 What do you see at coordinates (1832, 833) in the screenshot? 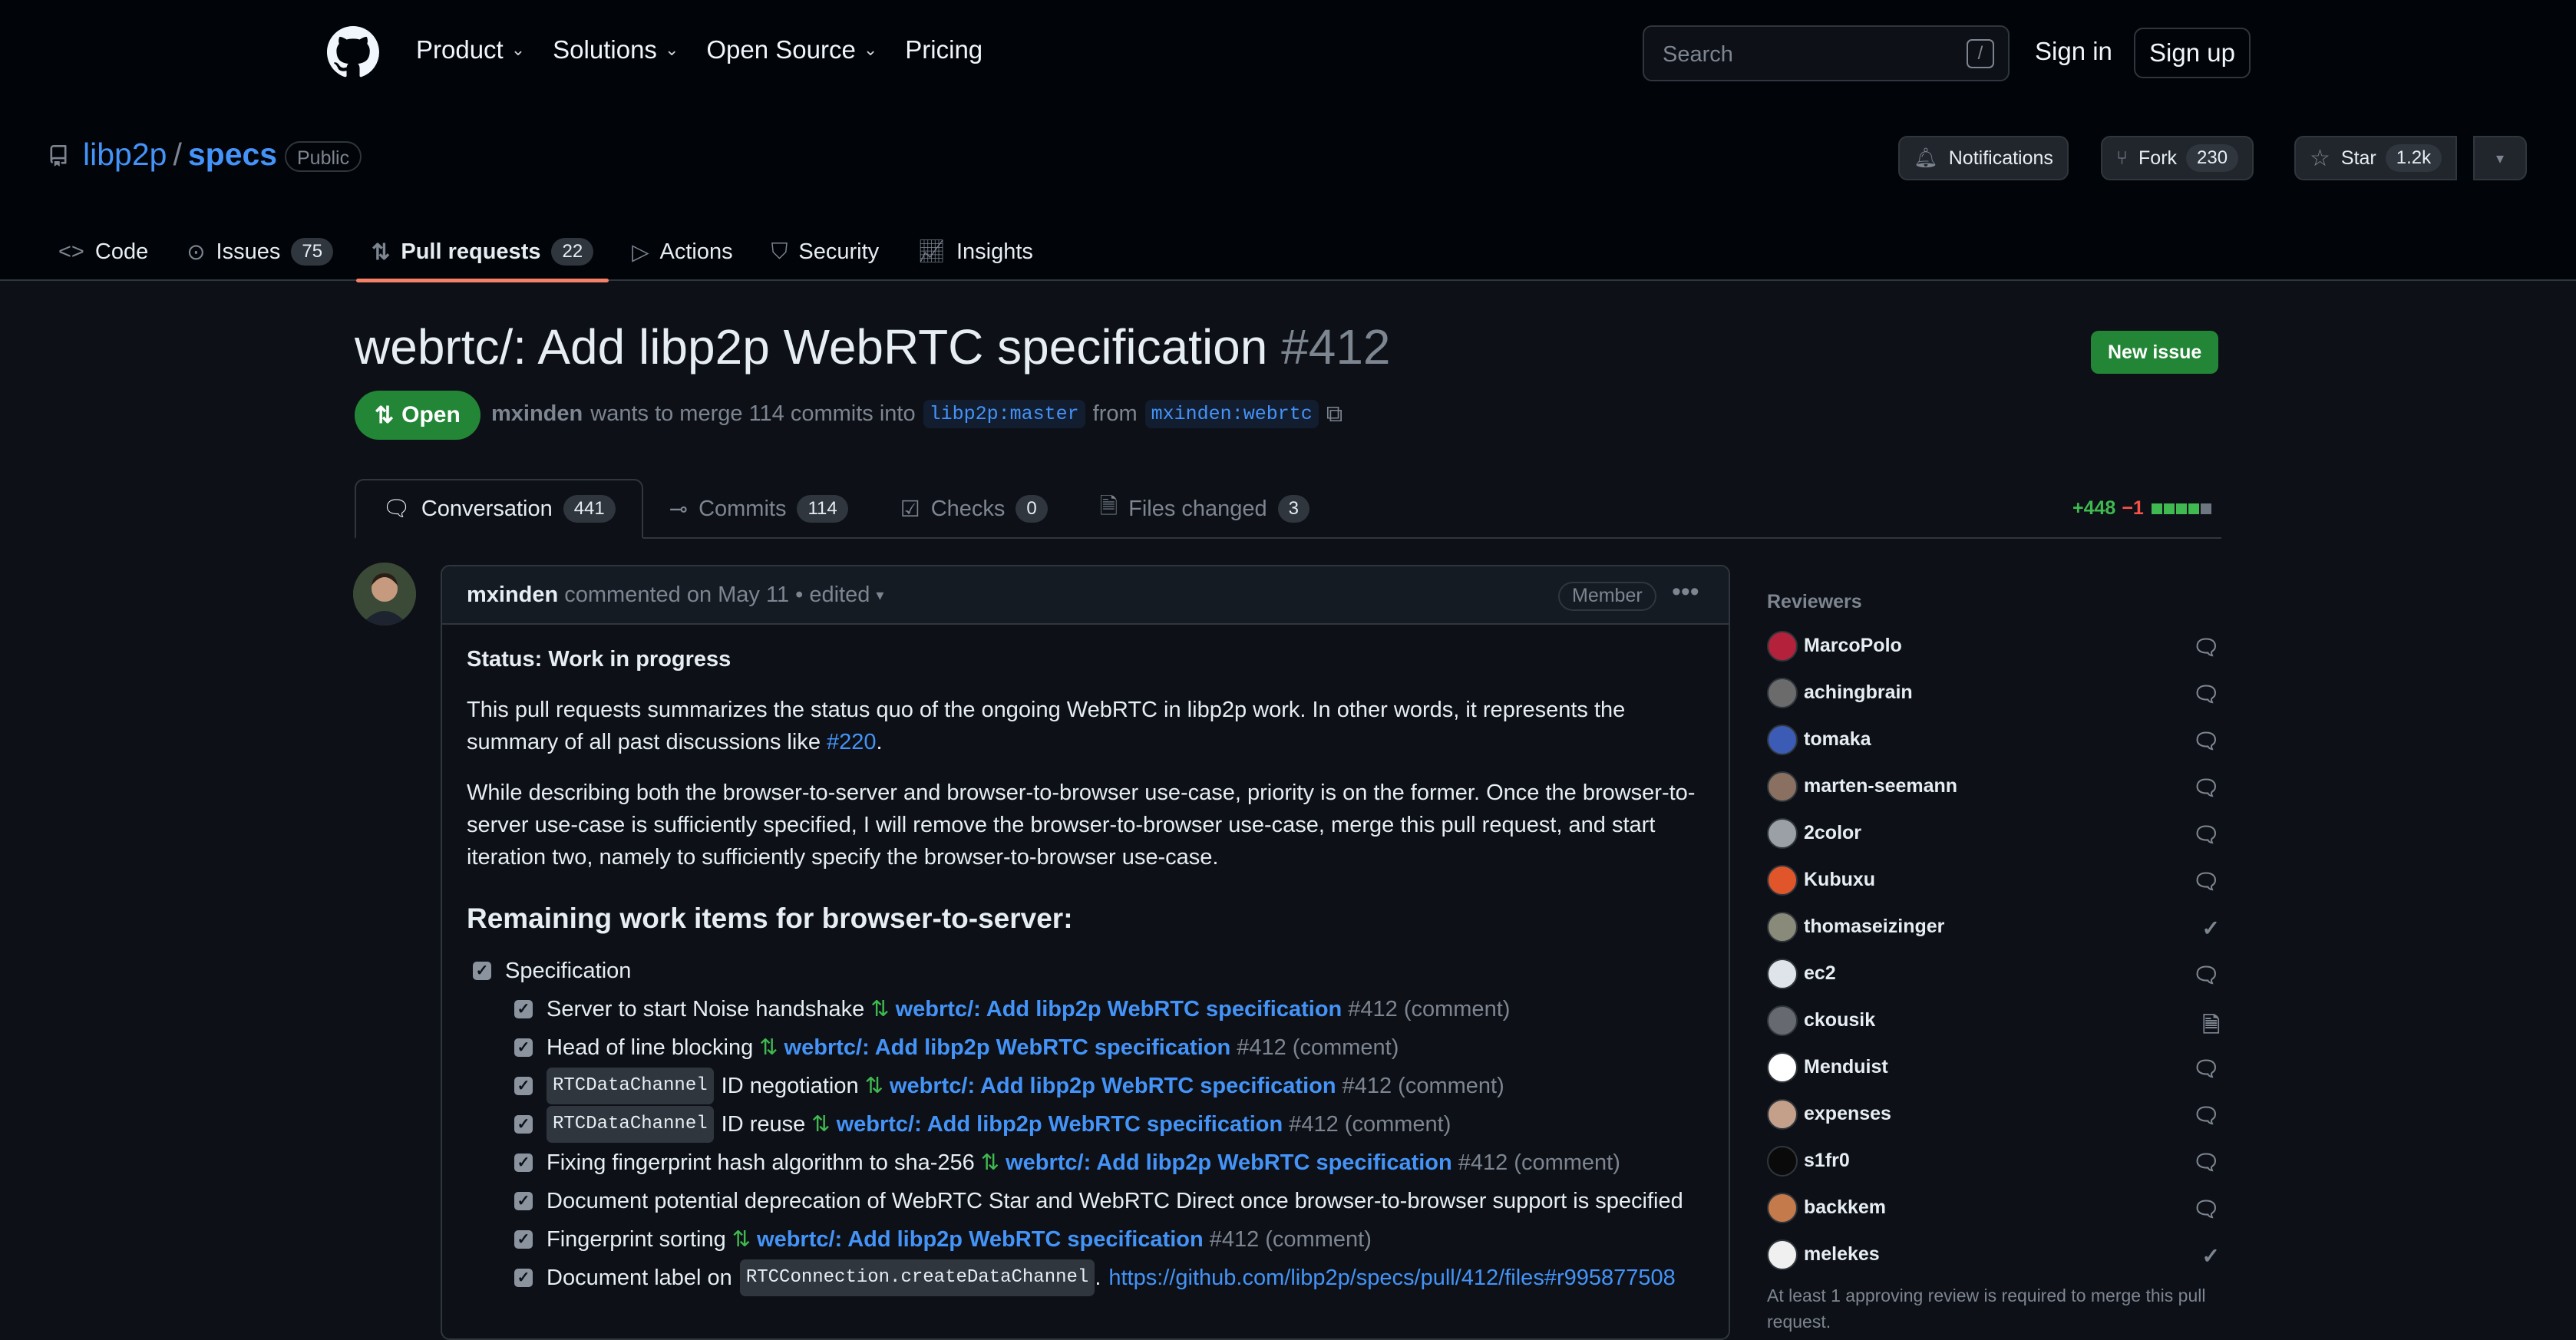
I see `reviewer-name: 2color` at bounding box center [1832, 833].